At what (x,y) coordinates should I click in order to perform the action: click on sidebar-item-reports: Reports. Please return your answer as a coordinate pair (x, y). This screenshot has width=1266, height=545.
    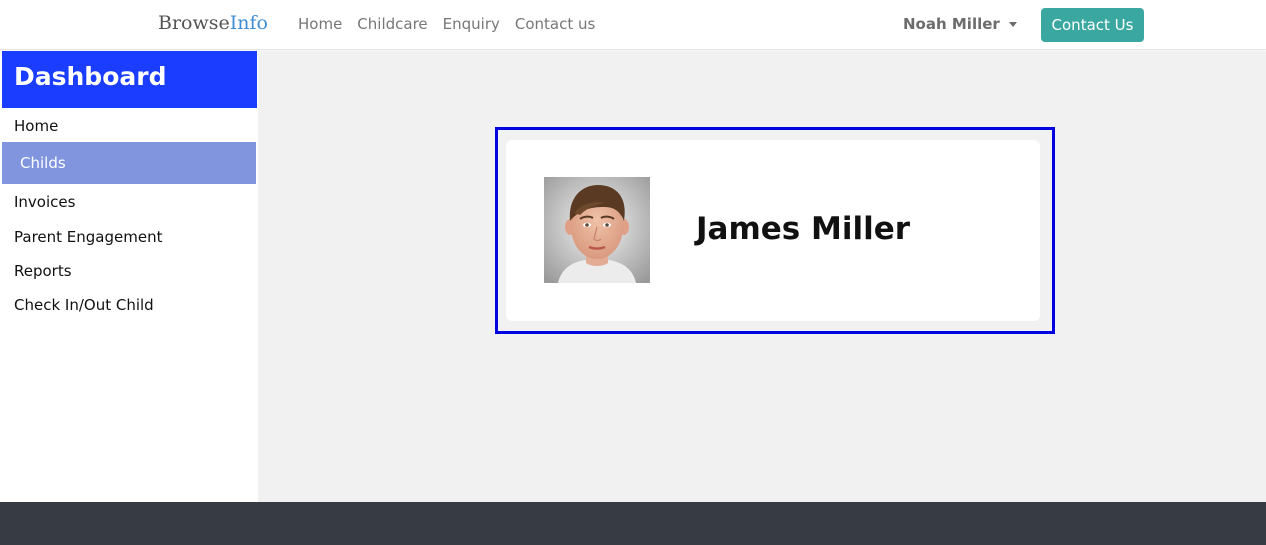
    Looking at the image, I should click on (43, 271).